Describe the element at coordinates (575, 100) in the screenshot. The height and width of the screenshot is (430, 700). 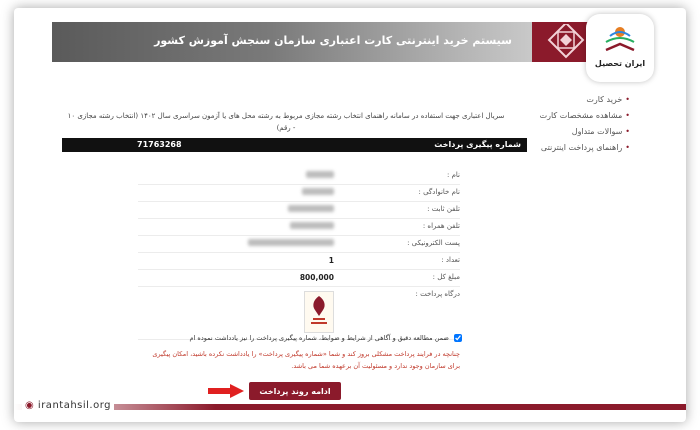
I see `sidebar-item-buy-card: •خرید کارت` at that location.